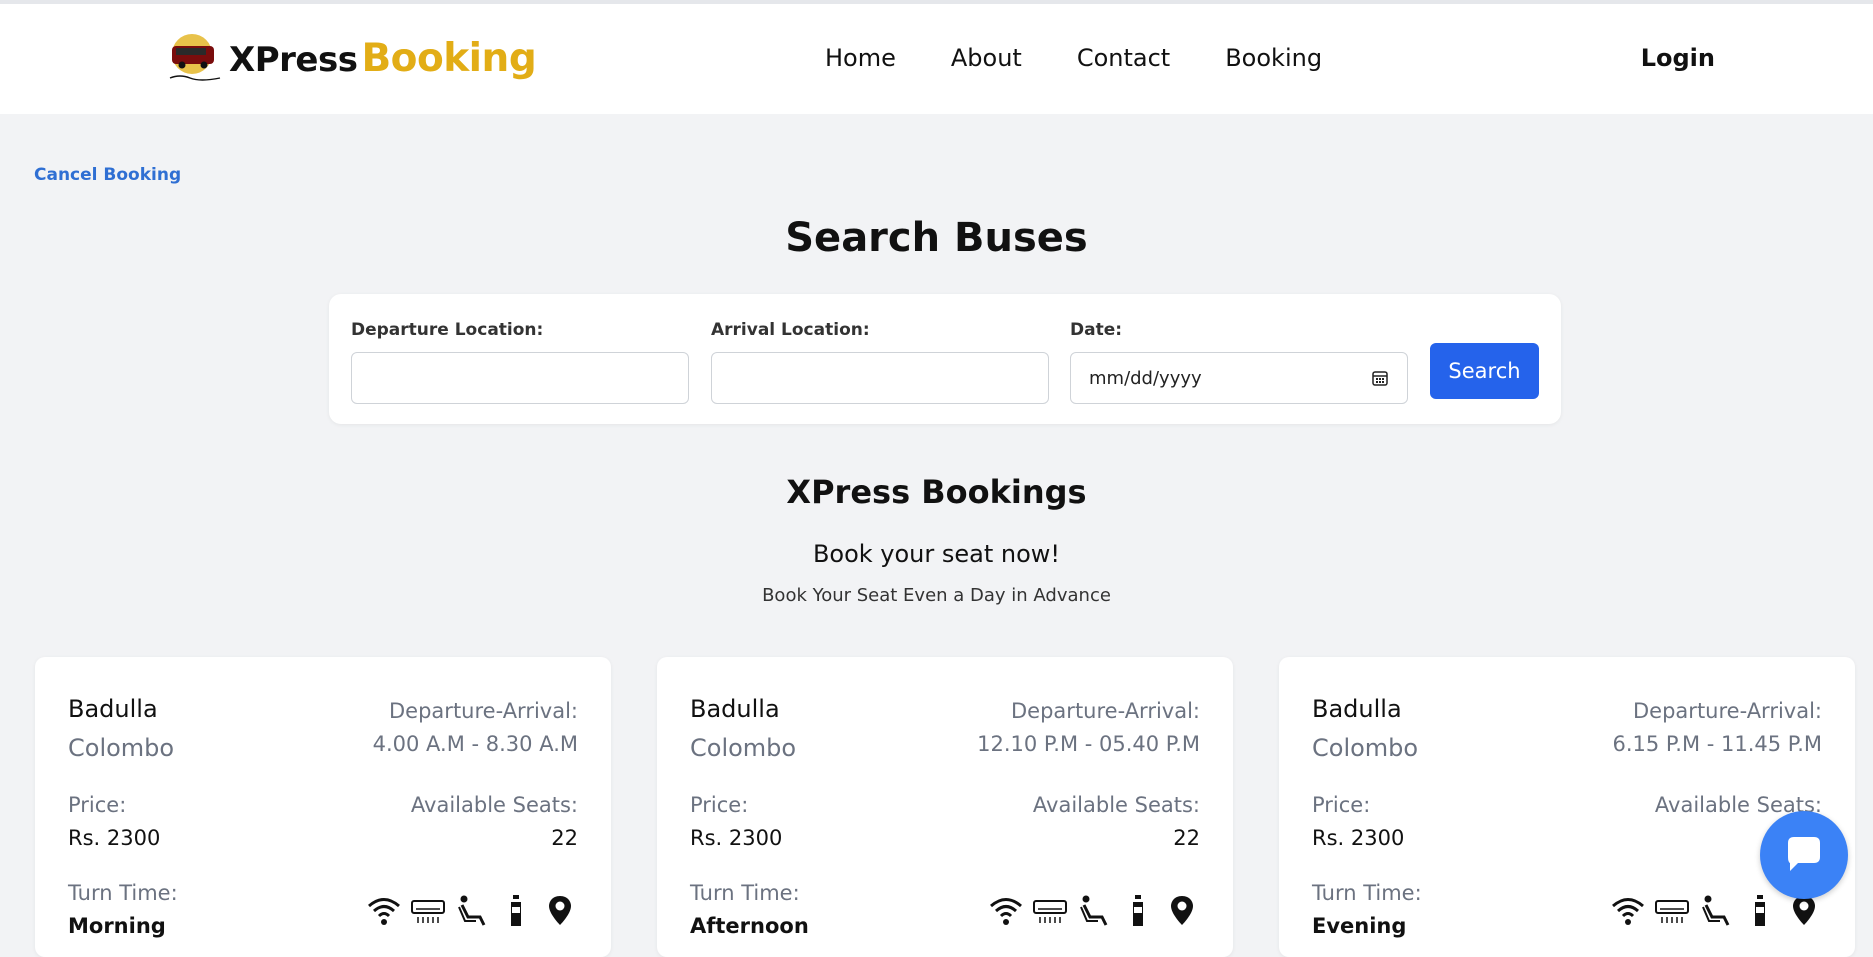 This screenshot has width=1873, height=957. What do you see at coordinates (447, 330) in the screenshot?
I see `departure-label: Departure Location:` at bounding box center [447, 330].